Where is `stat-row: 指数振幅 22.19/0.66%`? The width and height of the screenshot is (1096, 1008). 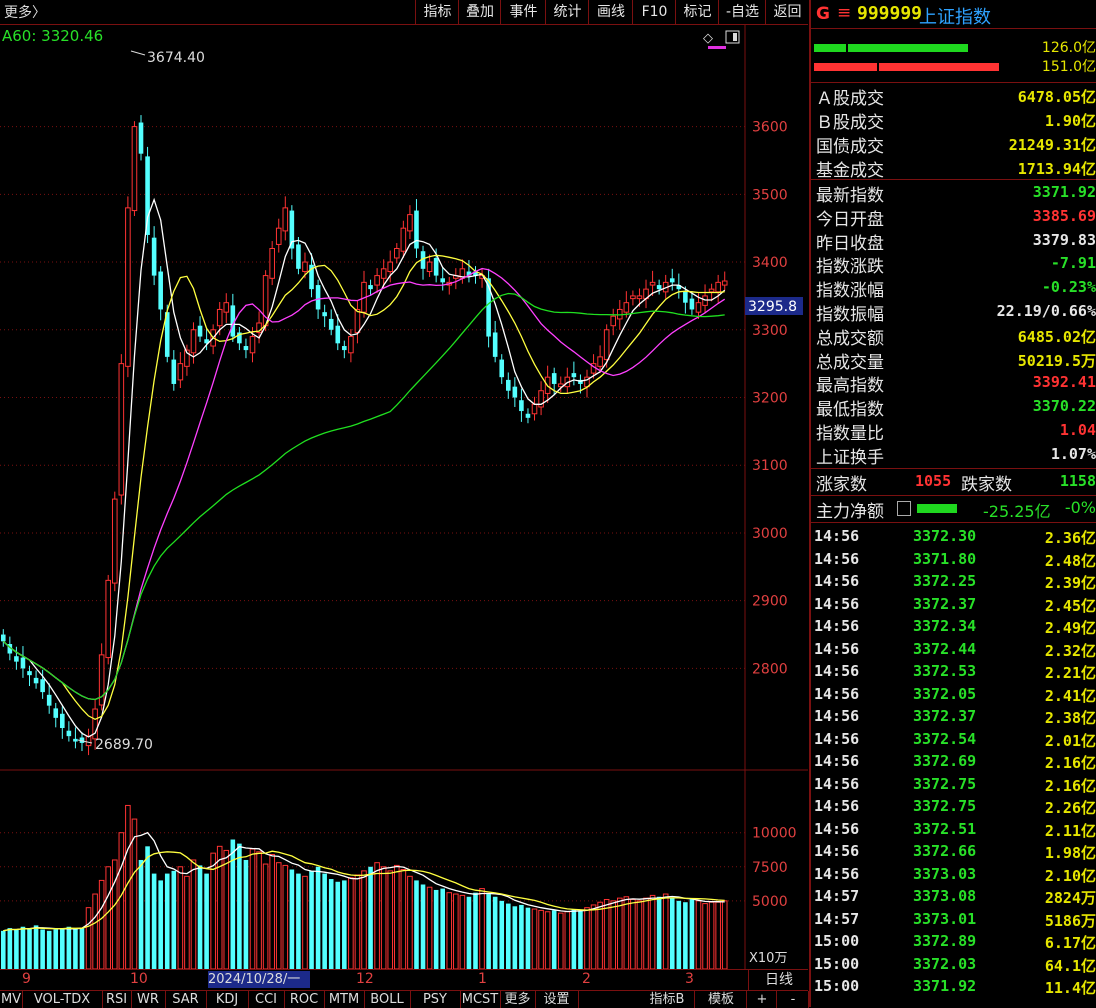 stat-row: 指数振幅 22.19/0.66% is located at coordinates (953, 312).